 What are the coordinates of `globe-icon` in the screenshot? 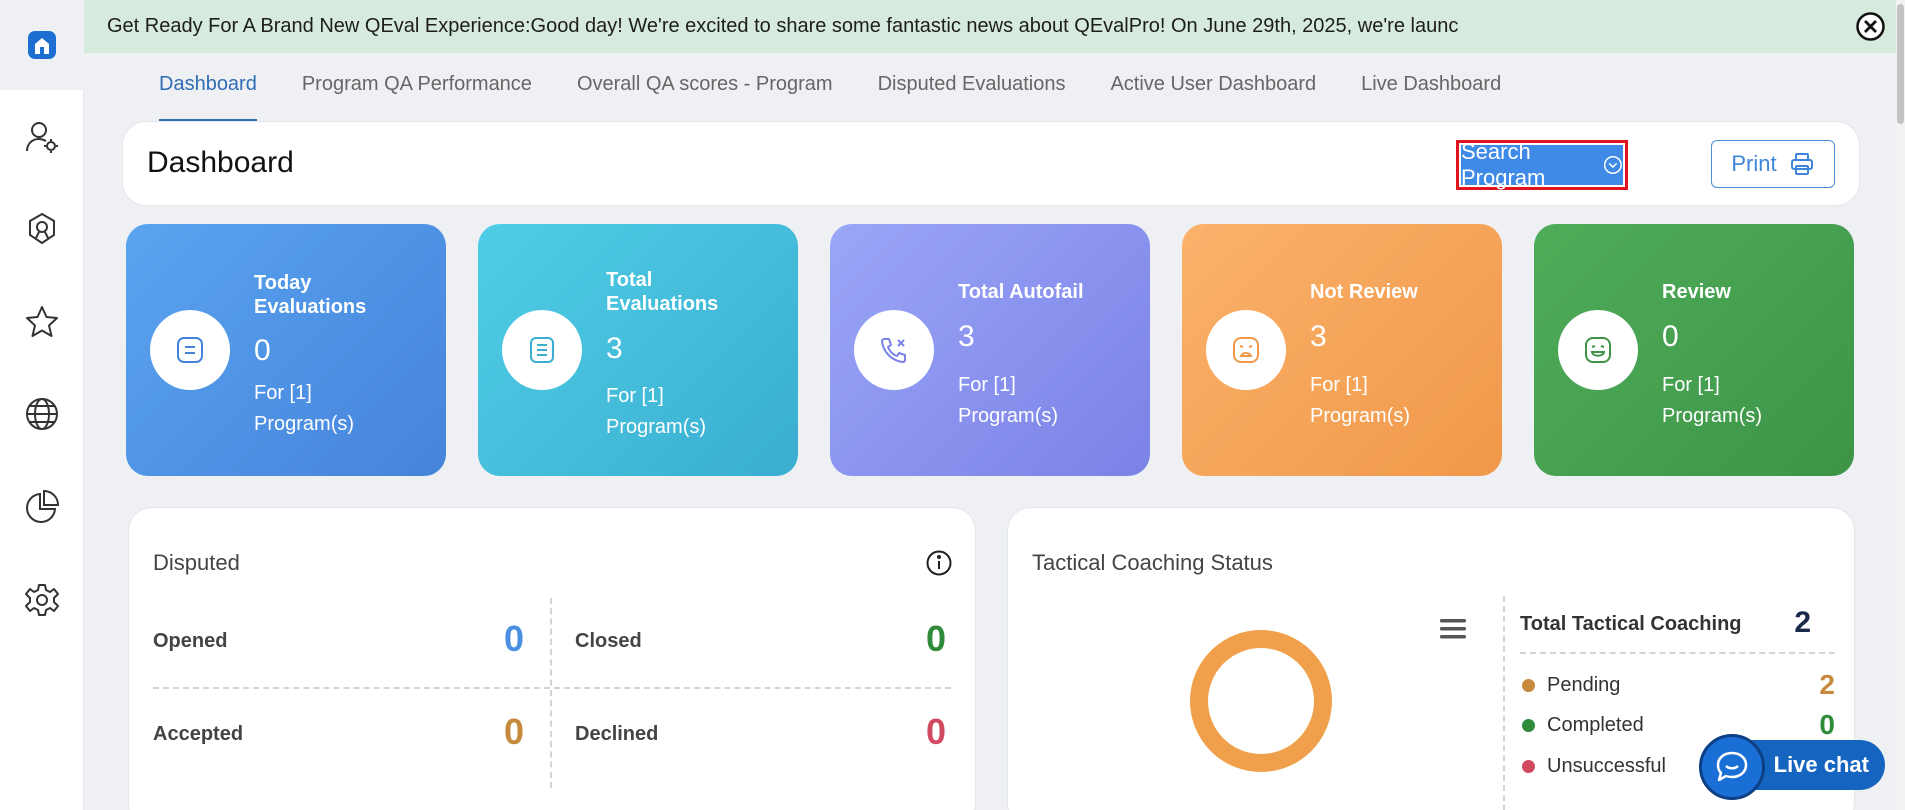 It's located at (42, 414).